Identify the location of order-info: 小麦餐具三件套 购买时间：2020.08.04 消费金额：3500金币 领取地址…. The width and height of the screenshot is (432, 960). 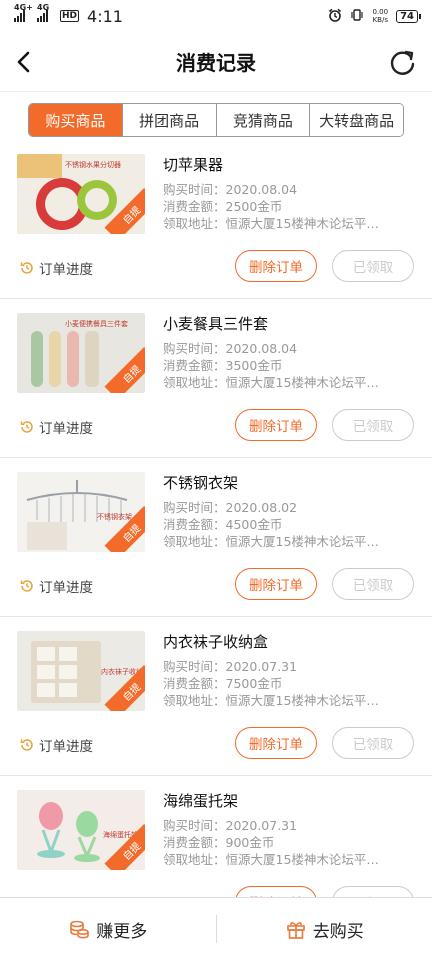
(289, 352).